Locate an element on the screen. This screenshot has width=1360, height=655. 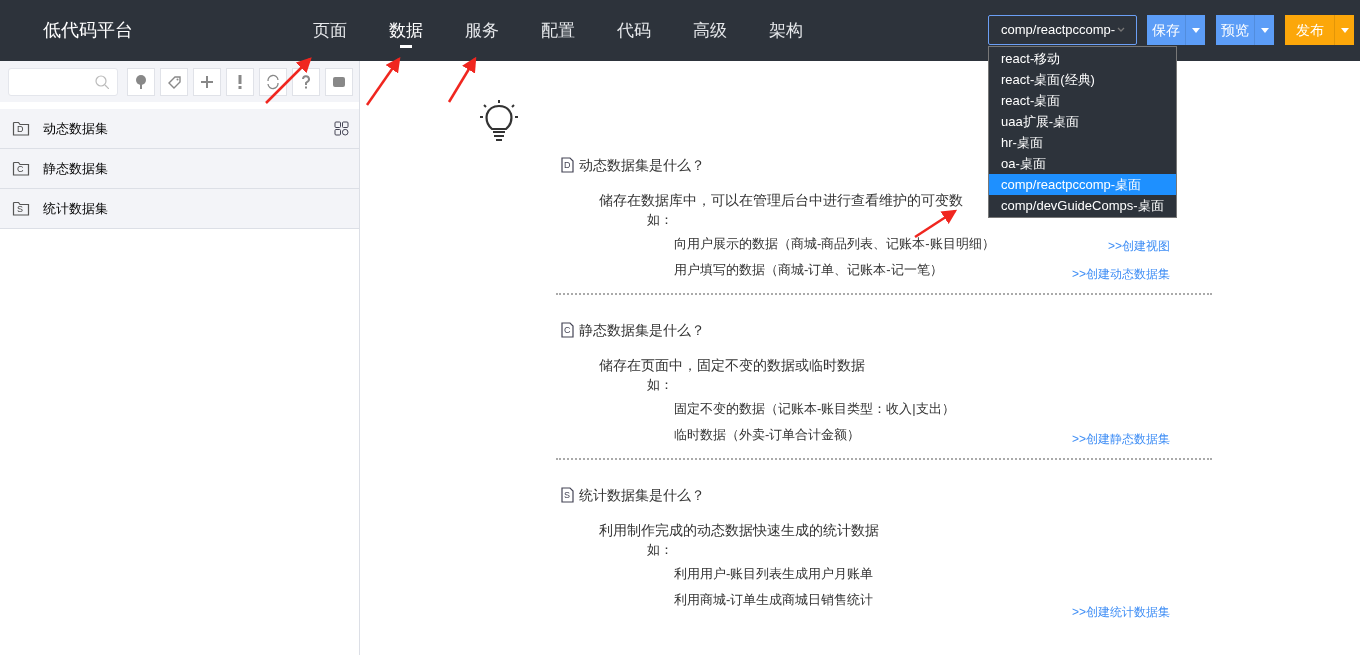
refresh-icon is located at coordinates (273, 81).